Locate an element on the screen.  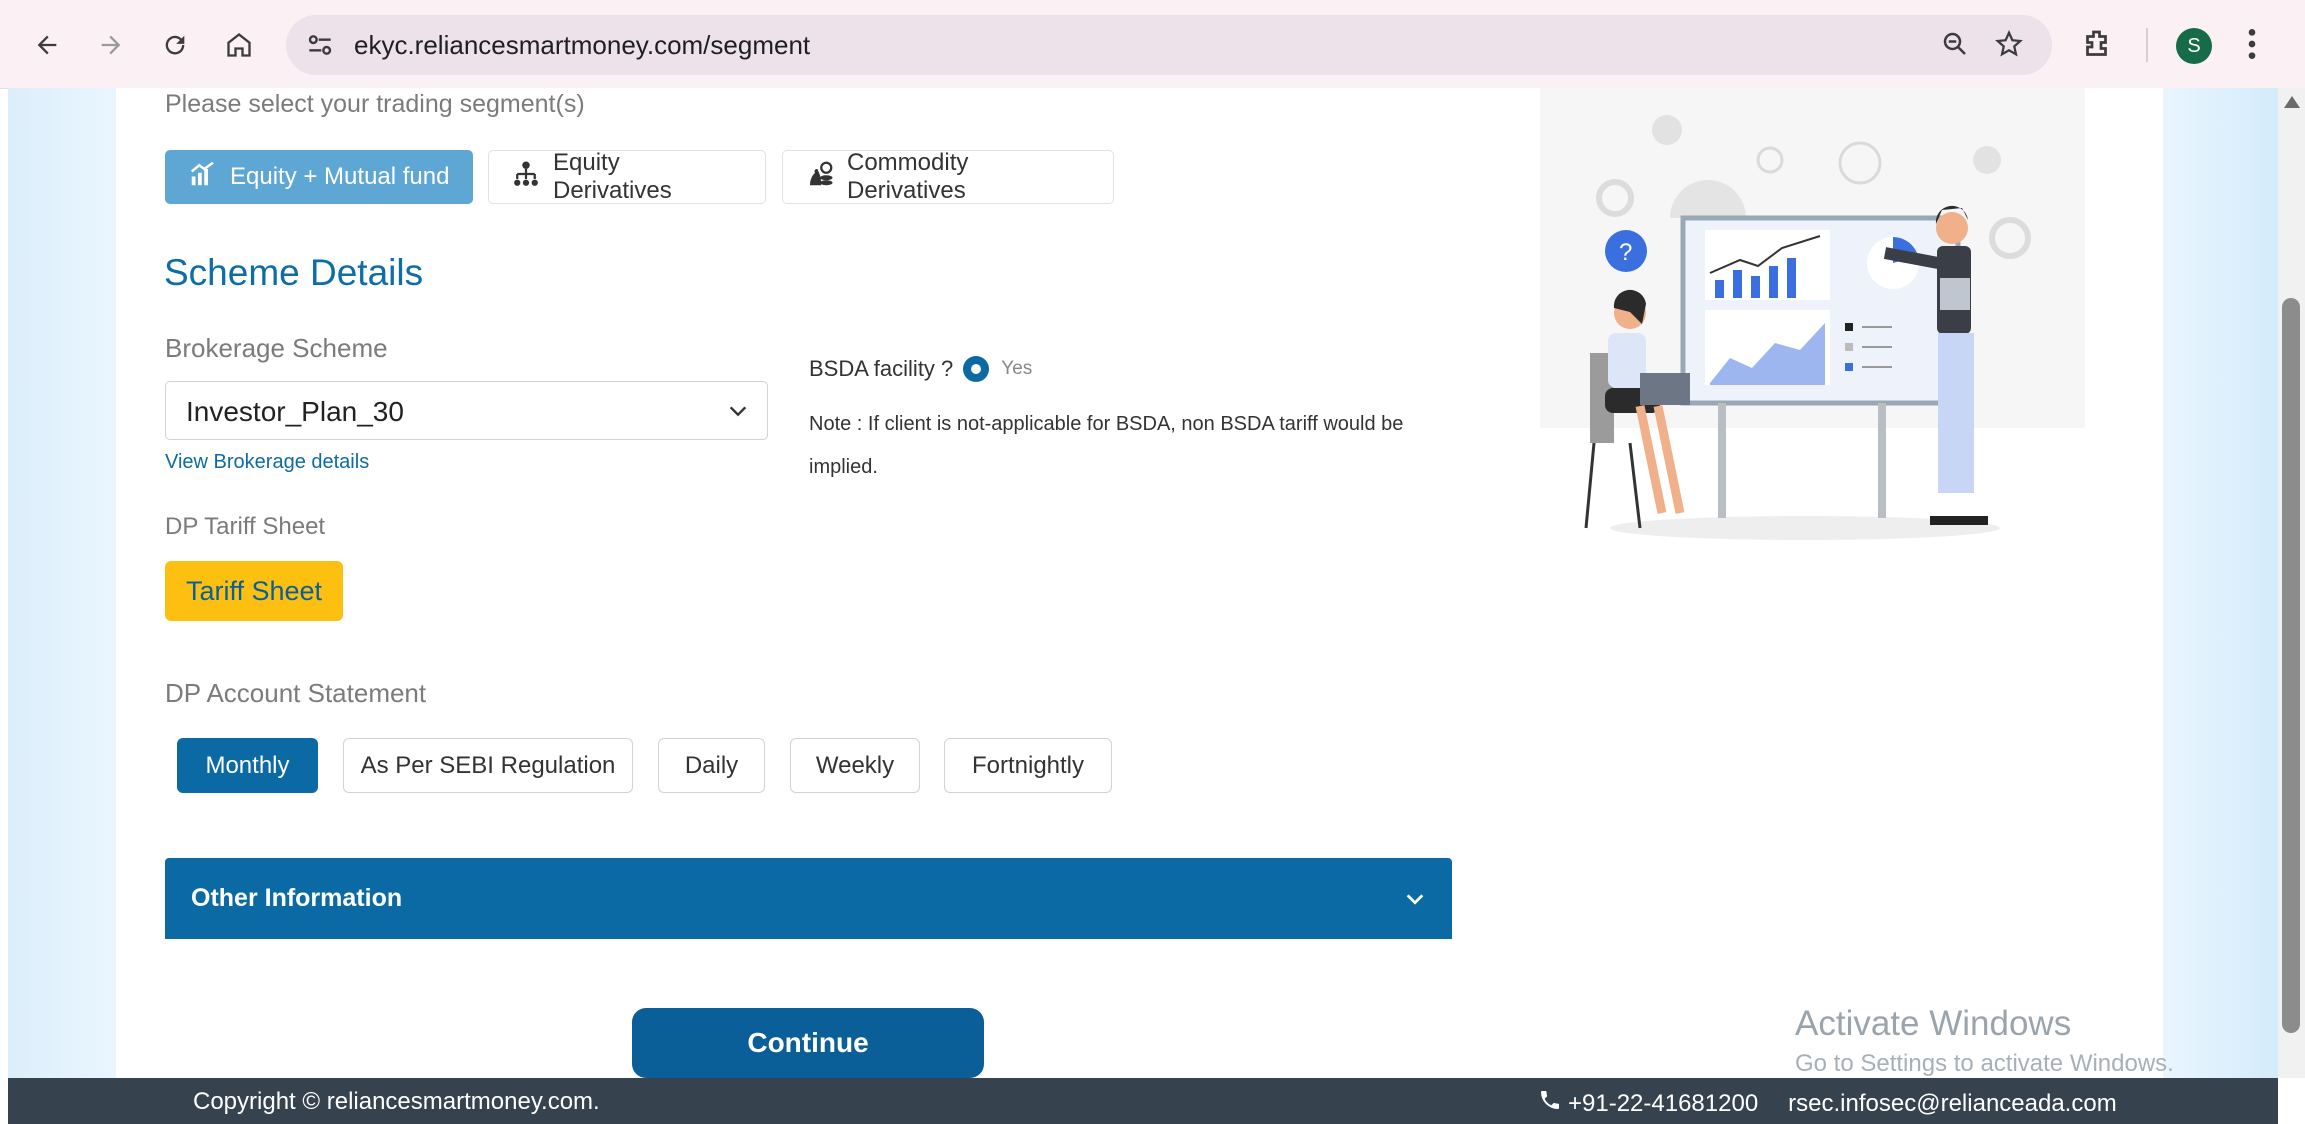
statement-sebi-button: As Per SEBI Regulation is located at coordinates (488, 765).